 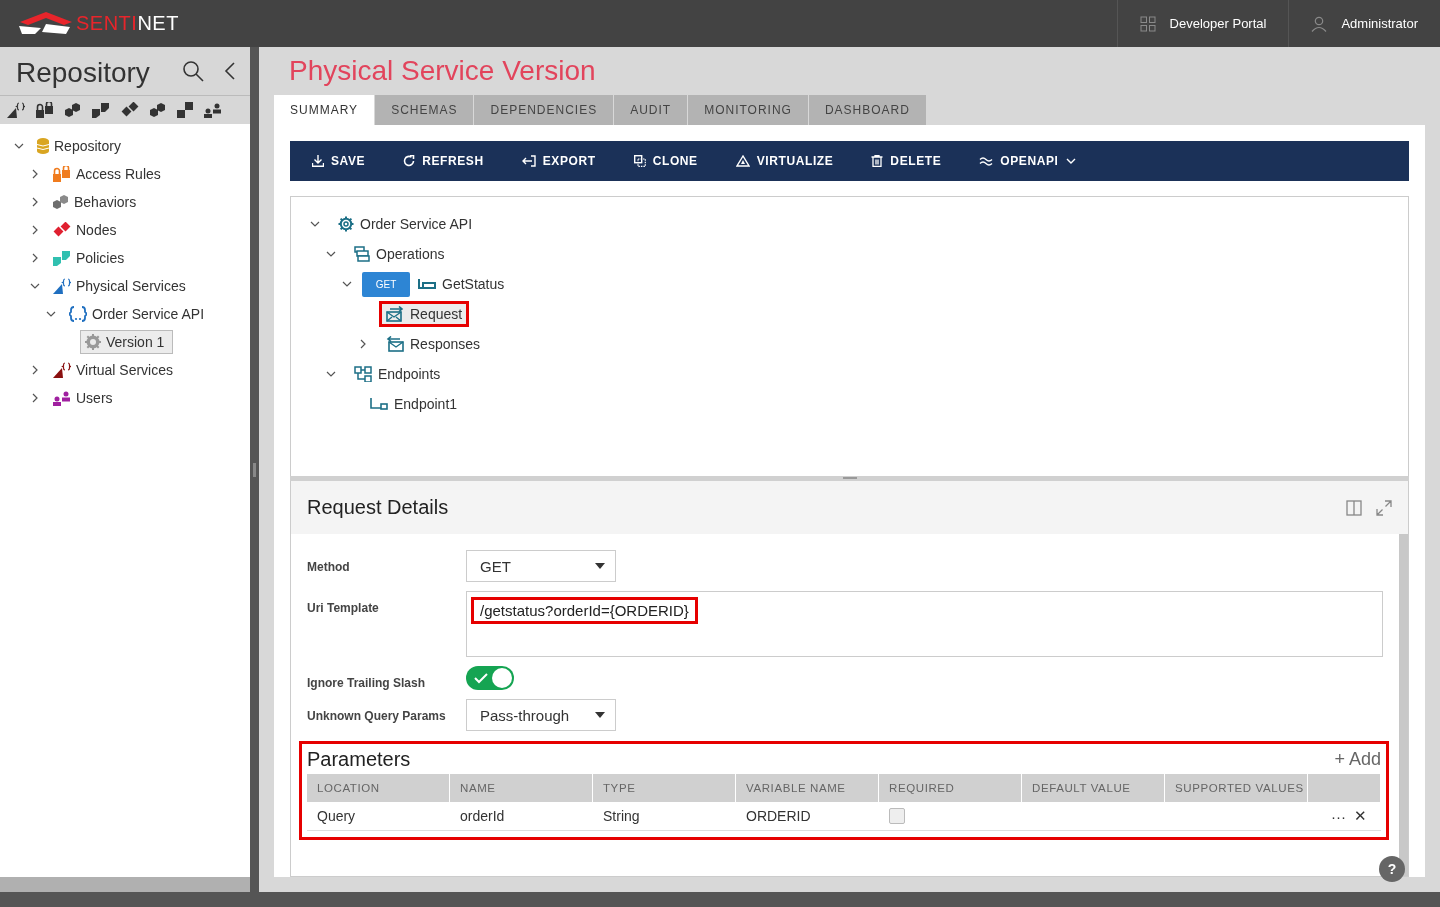 I want to click on field-label: Uri Template, so click(x=343, y=607).